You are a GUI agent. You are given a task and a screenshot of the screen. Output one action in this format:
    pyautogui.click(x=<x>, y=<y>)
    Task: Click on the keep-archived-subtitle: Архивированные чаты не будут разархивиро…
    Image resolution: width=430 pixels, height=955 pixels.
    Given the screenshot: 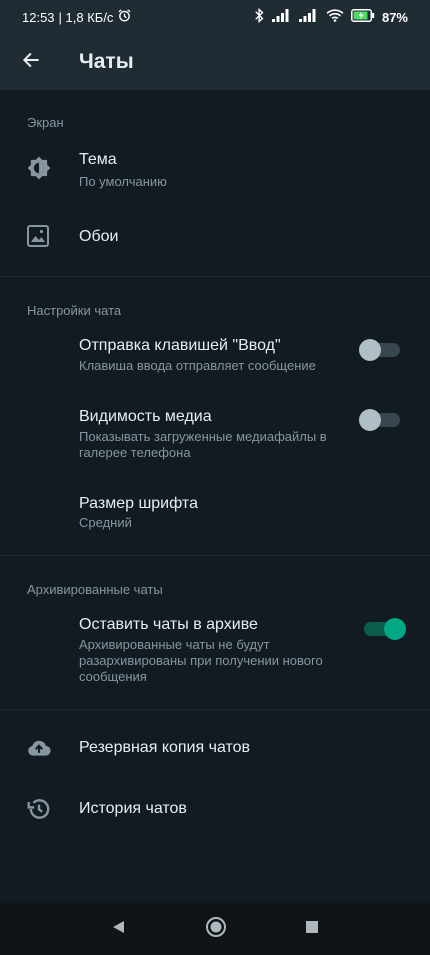 What is the action you would take?
    pyautogui.click(x=201, y=660)
    